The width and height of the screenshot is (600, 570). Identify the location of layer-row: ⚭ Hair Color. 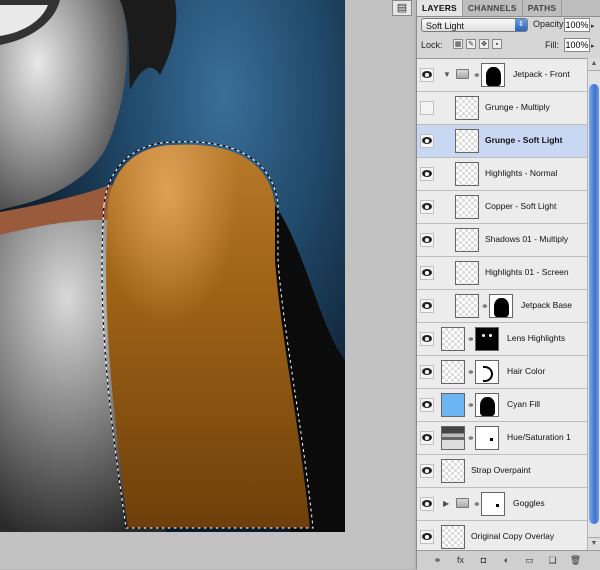
(502, 372).